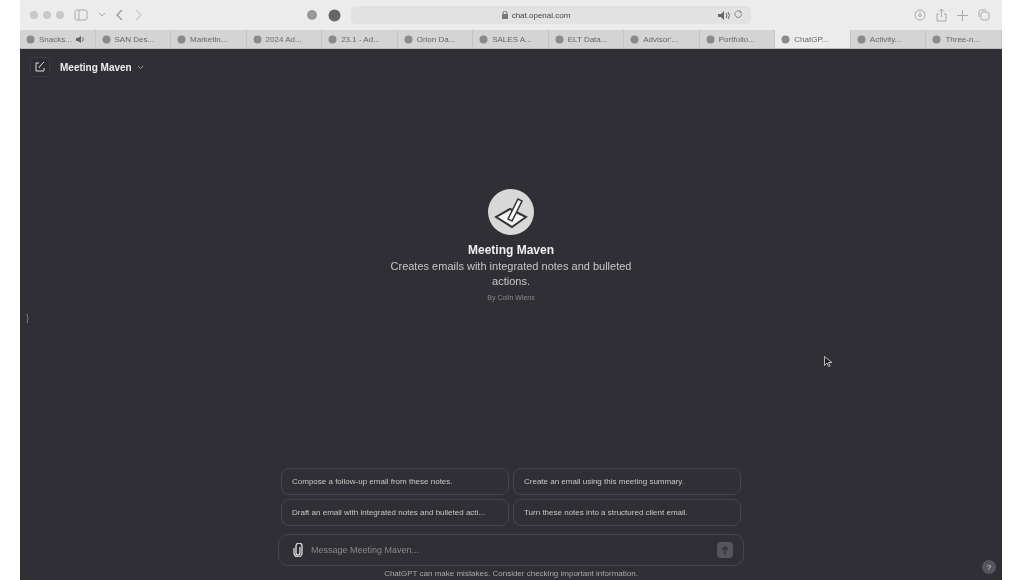  I want to click on compose-icon, so click(40, 67).